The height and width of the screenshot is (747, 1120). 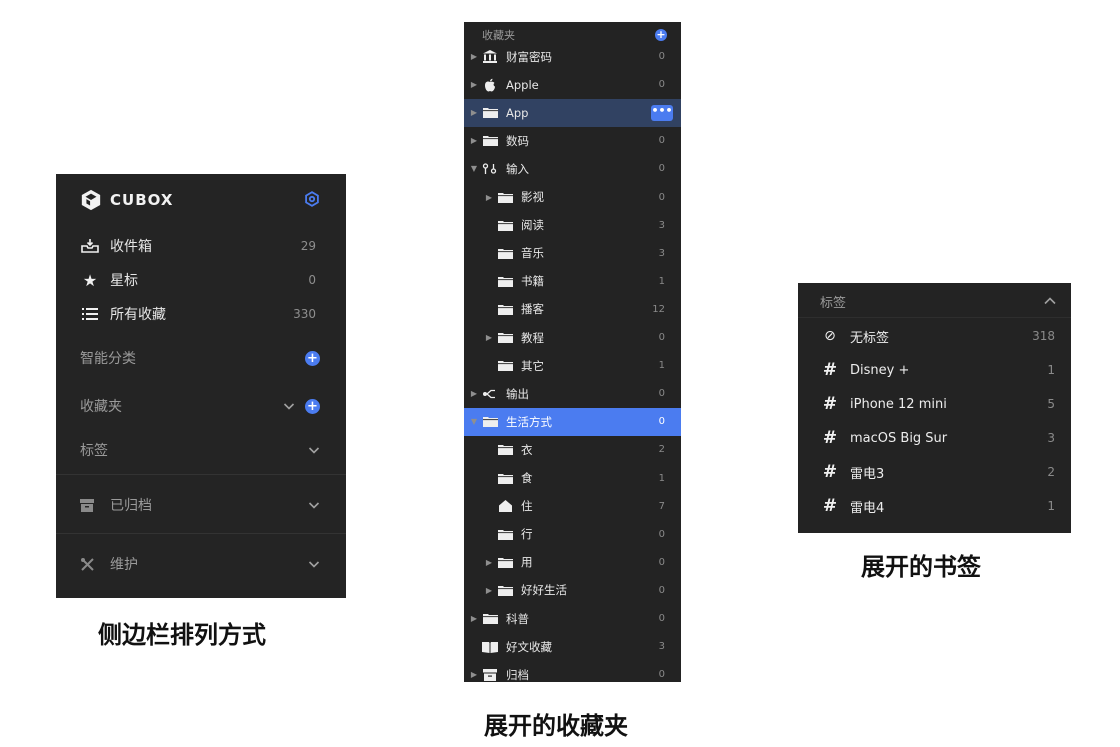 What do you see at coordinates (308, 246) in the screenshot?
I see `item-count: 29` at bounding box center [308, 246].